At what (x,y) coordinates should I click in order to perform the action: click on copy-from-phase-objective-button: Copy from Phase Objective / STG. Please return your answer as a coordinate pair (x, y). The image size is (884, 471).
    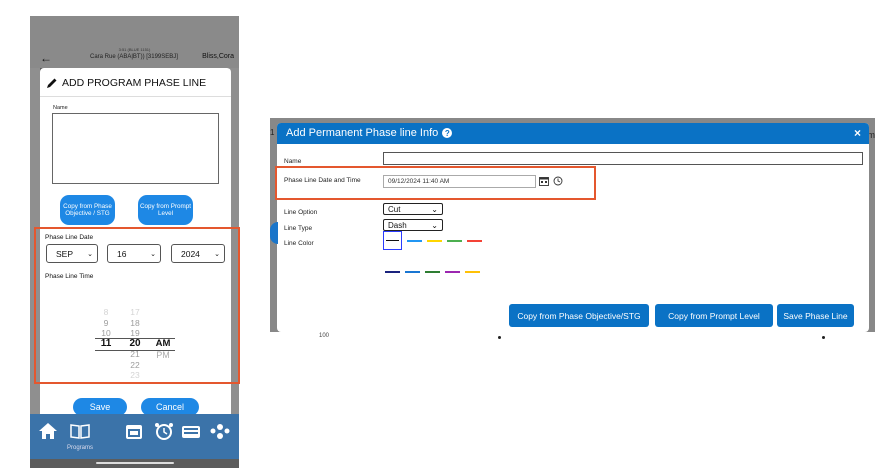
    Looking at the image, I should click on (87, 210).